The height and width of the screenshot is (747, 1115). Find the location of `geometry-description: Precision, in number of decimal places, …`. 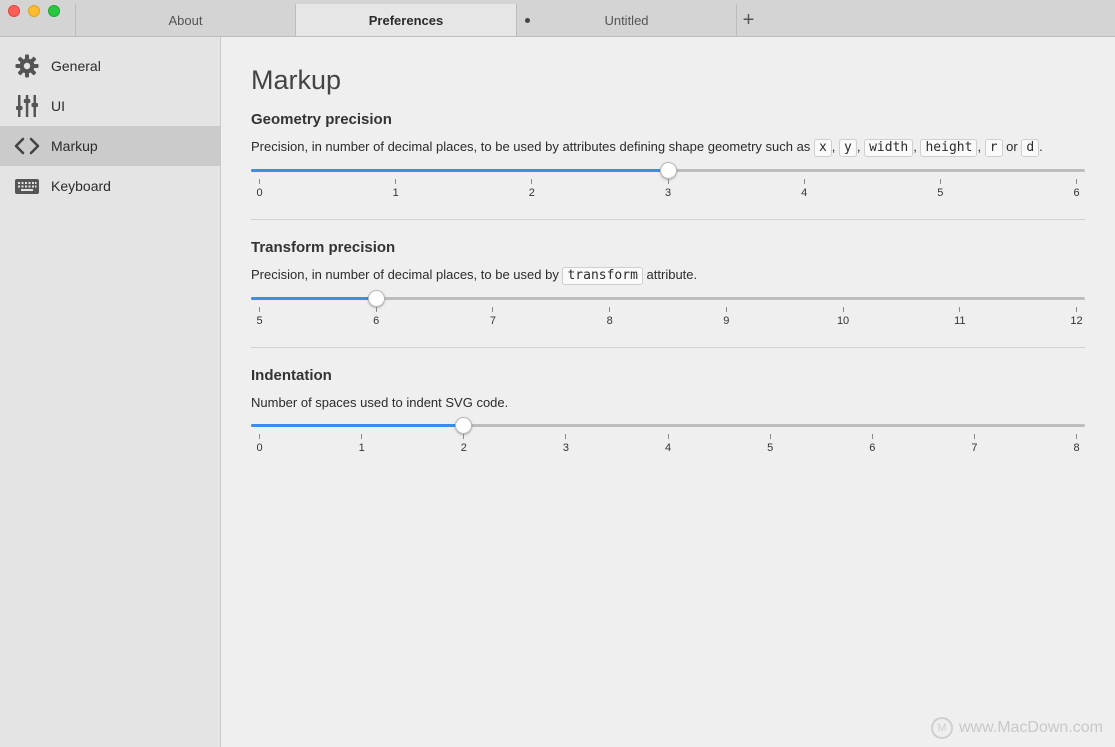

geometry-description: Precision, in number of decimal places, … is located at coordinates (668, 147).